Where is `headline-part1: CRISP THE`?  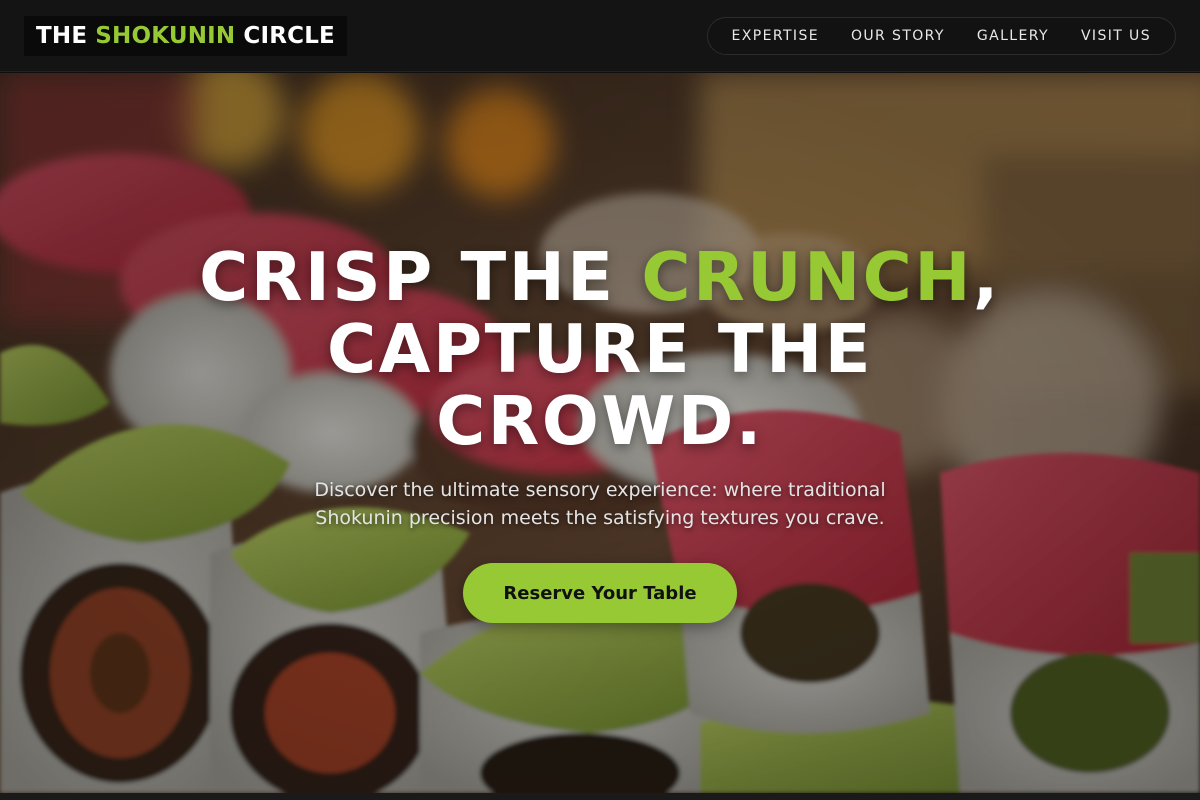 headline-part1: CRISP THE is located at coordinates (420, 277).